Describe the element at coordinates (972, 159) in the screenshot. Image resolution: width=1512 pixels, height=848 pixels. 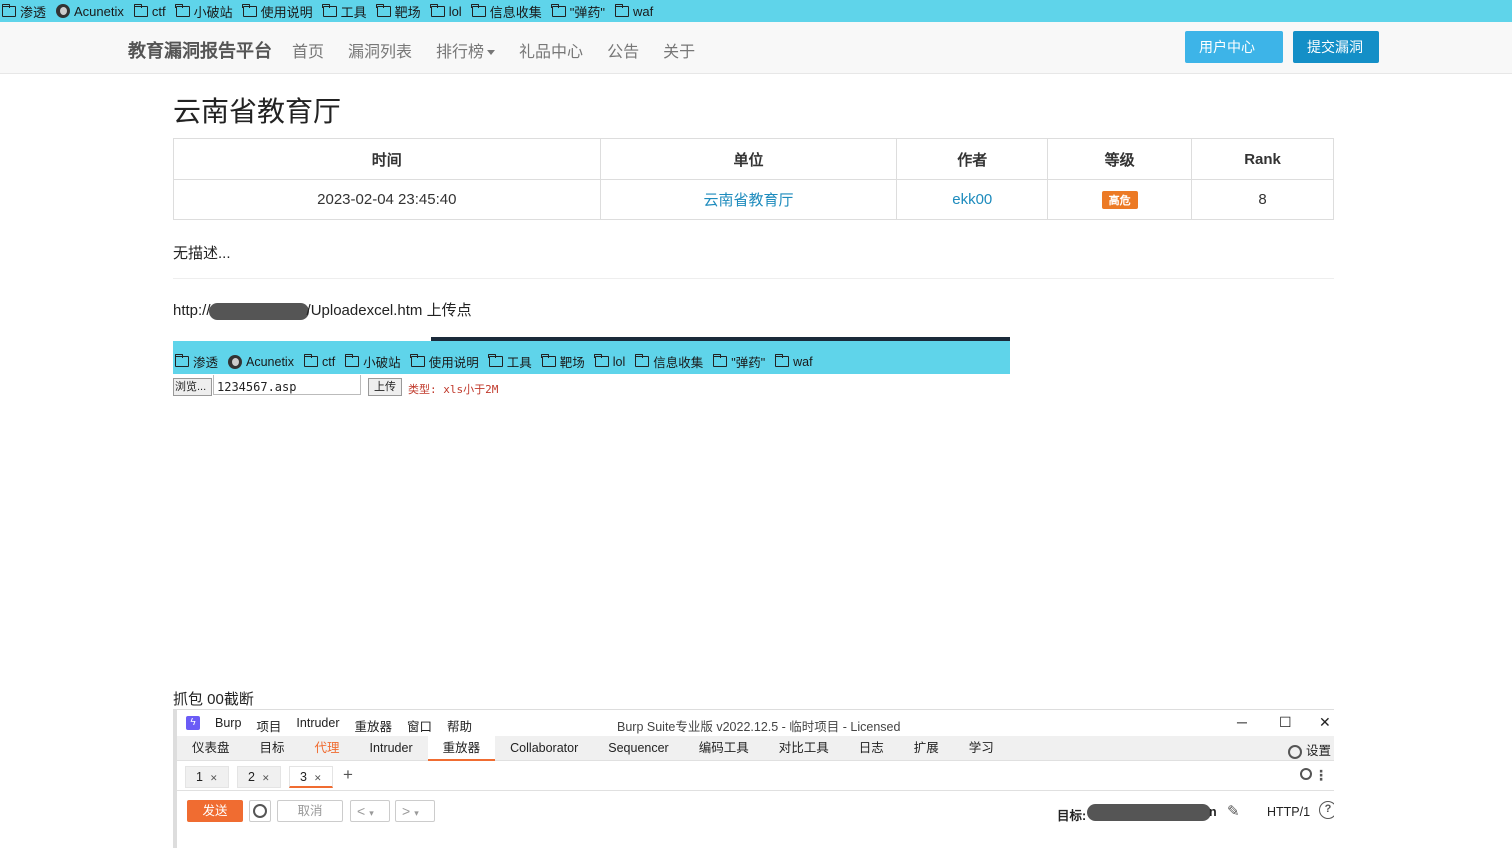
I see `col-author: 作者` at that location.